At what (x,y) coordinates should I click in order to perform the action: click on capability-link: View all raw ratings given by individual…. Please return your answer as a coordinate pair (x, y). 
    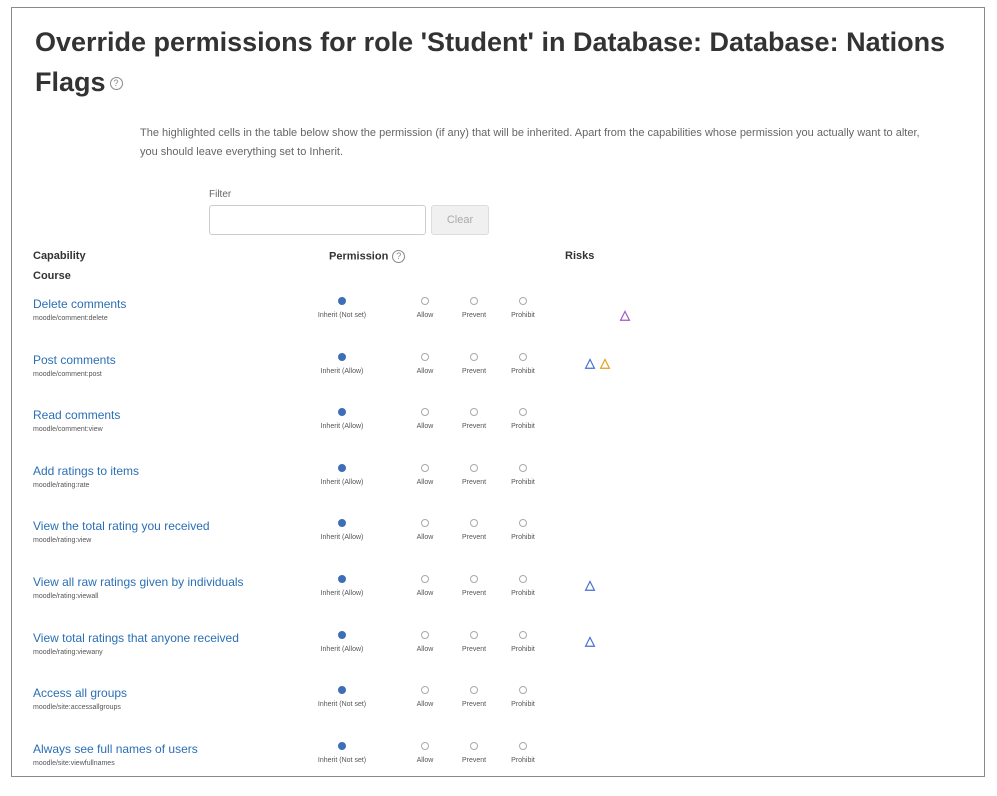
    Looking at the image, I should click on (138, 582).